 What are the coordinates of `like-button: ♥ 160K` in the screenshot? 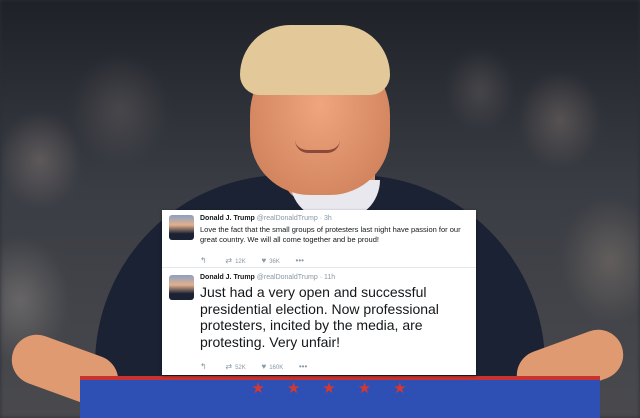 It's located at (272, 366).